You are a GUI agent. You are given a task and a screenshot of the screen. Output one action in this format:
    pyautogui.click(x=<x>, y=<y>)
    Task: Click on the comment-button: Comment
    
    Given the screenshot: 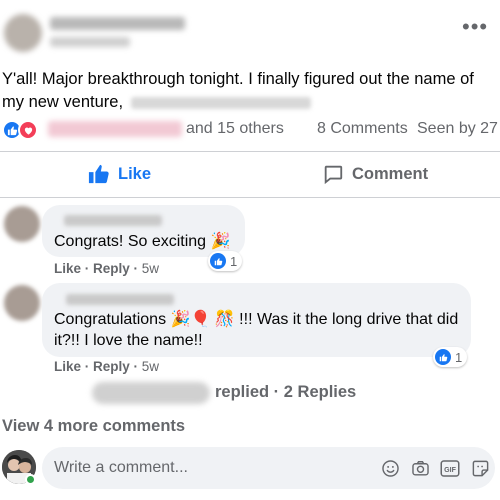 What is the action you would take?
    pyautogui.click(x=375, y=174)
    